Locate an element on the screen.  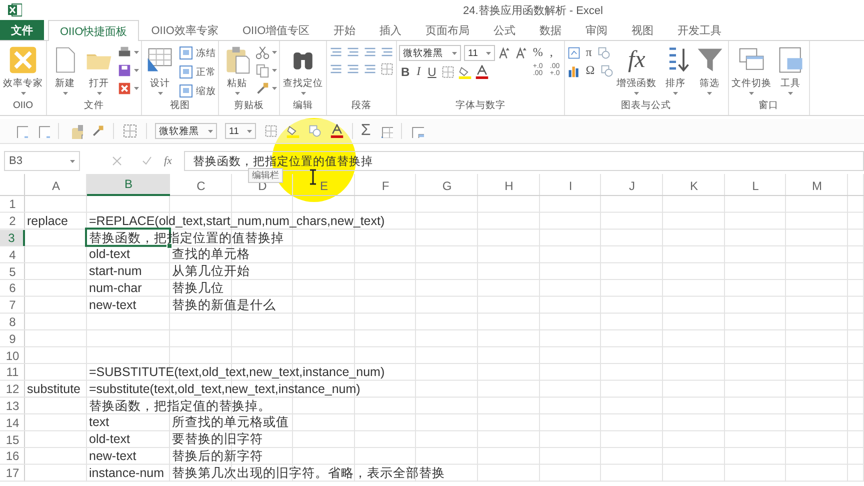
ribbon-button: 打开 is located at coordinates (99, 70).